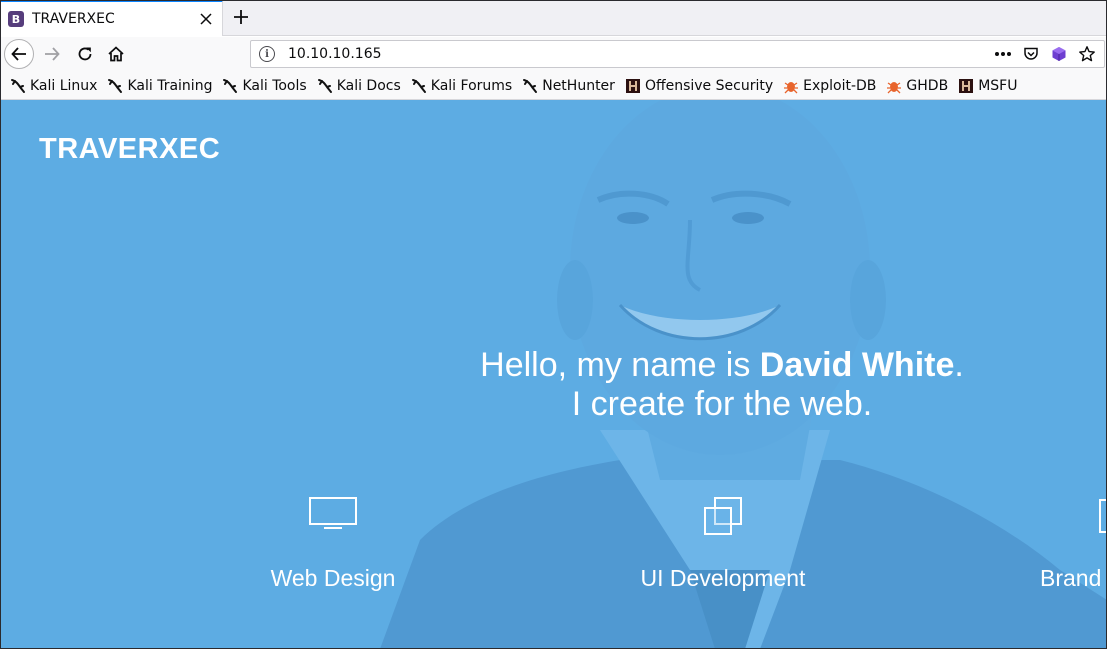  What do you see at coordinates (857, 365) in the screenshot?
I see `hero-name: David White` at bounding box center [857, 365].